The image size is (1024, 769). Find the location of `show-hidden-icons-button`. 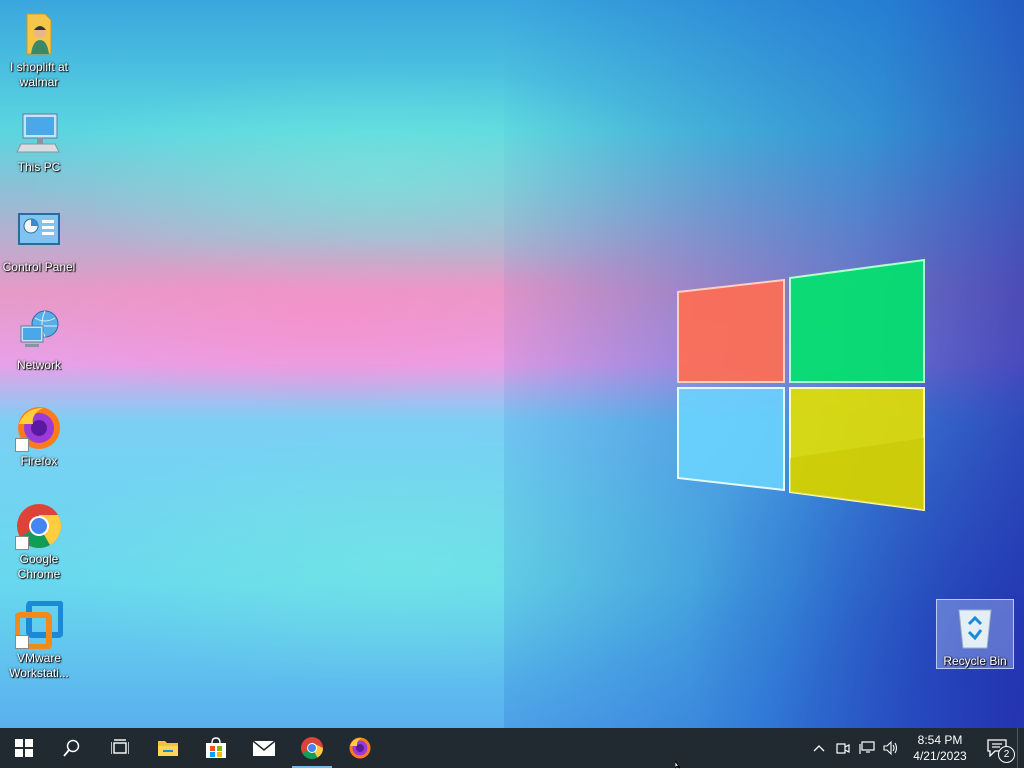

show-hidden-icons-button is located at coordinates (819, 748).